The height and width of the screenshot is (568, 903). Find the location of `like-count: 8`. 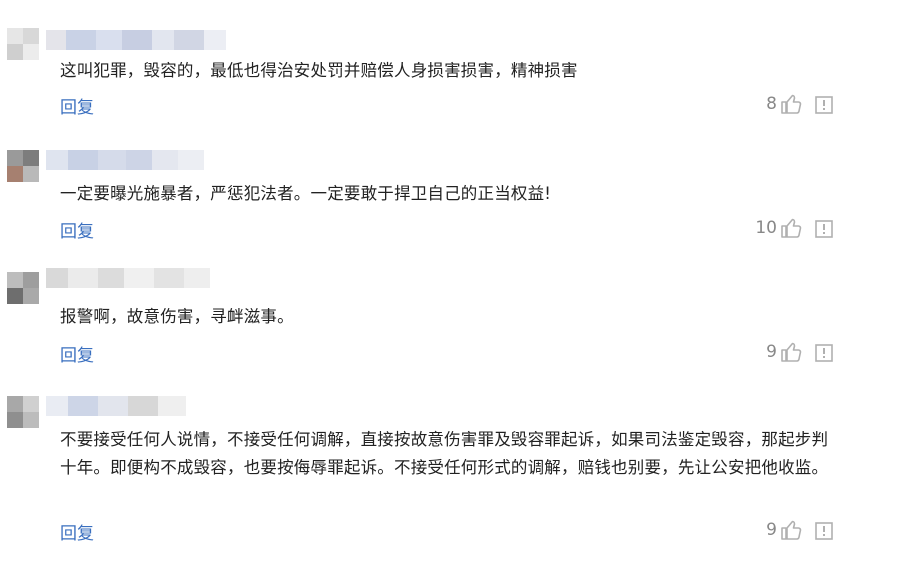

like-count: 8 is located at coordinates (771, 104).